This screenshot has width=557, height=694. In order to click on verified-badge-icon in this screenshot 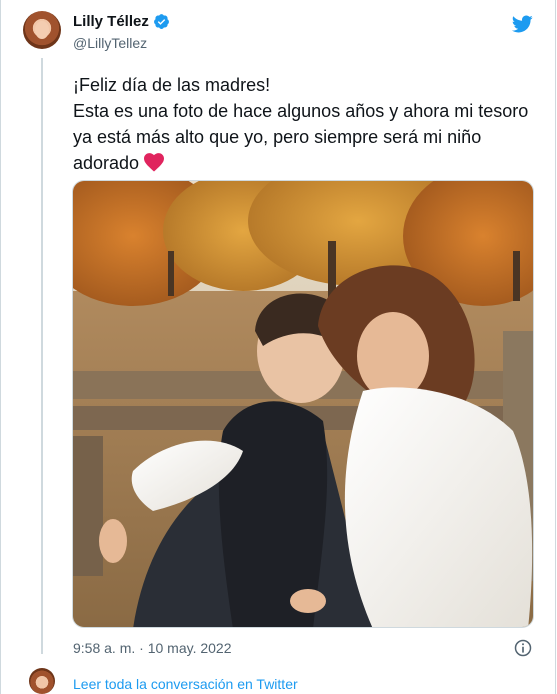, I will do `click(161, 21)`.